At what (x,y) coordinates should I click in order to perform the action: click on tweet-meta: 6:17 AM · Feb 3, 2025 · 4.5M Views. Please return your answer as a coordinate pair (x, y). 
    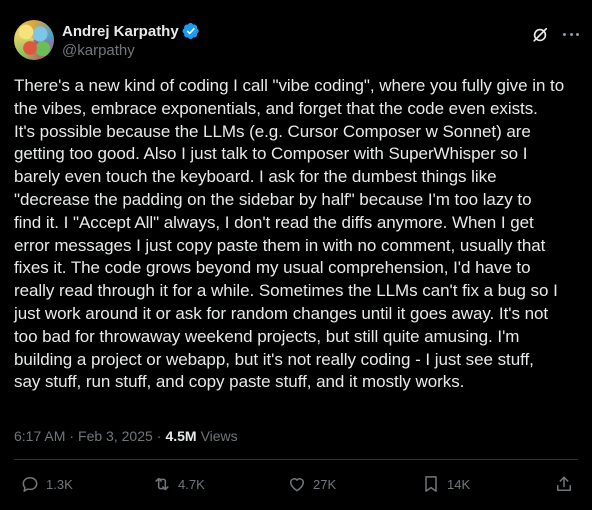
    Looking at the image, I should click on (126, 436).